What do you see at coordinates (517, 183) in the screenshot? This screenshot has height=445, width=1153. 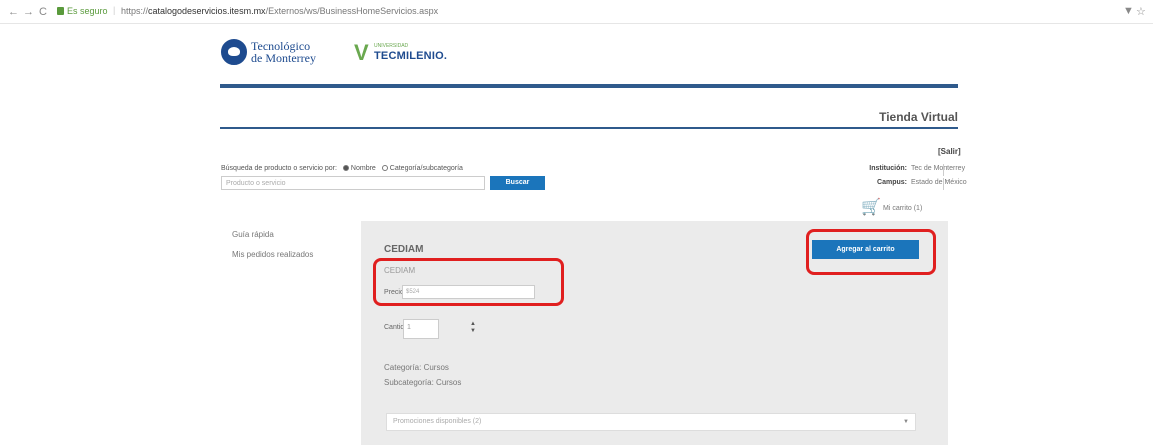 I see `search-button: Buscar` at bounding box center [517, 183].